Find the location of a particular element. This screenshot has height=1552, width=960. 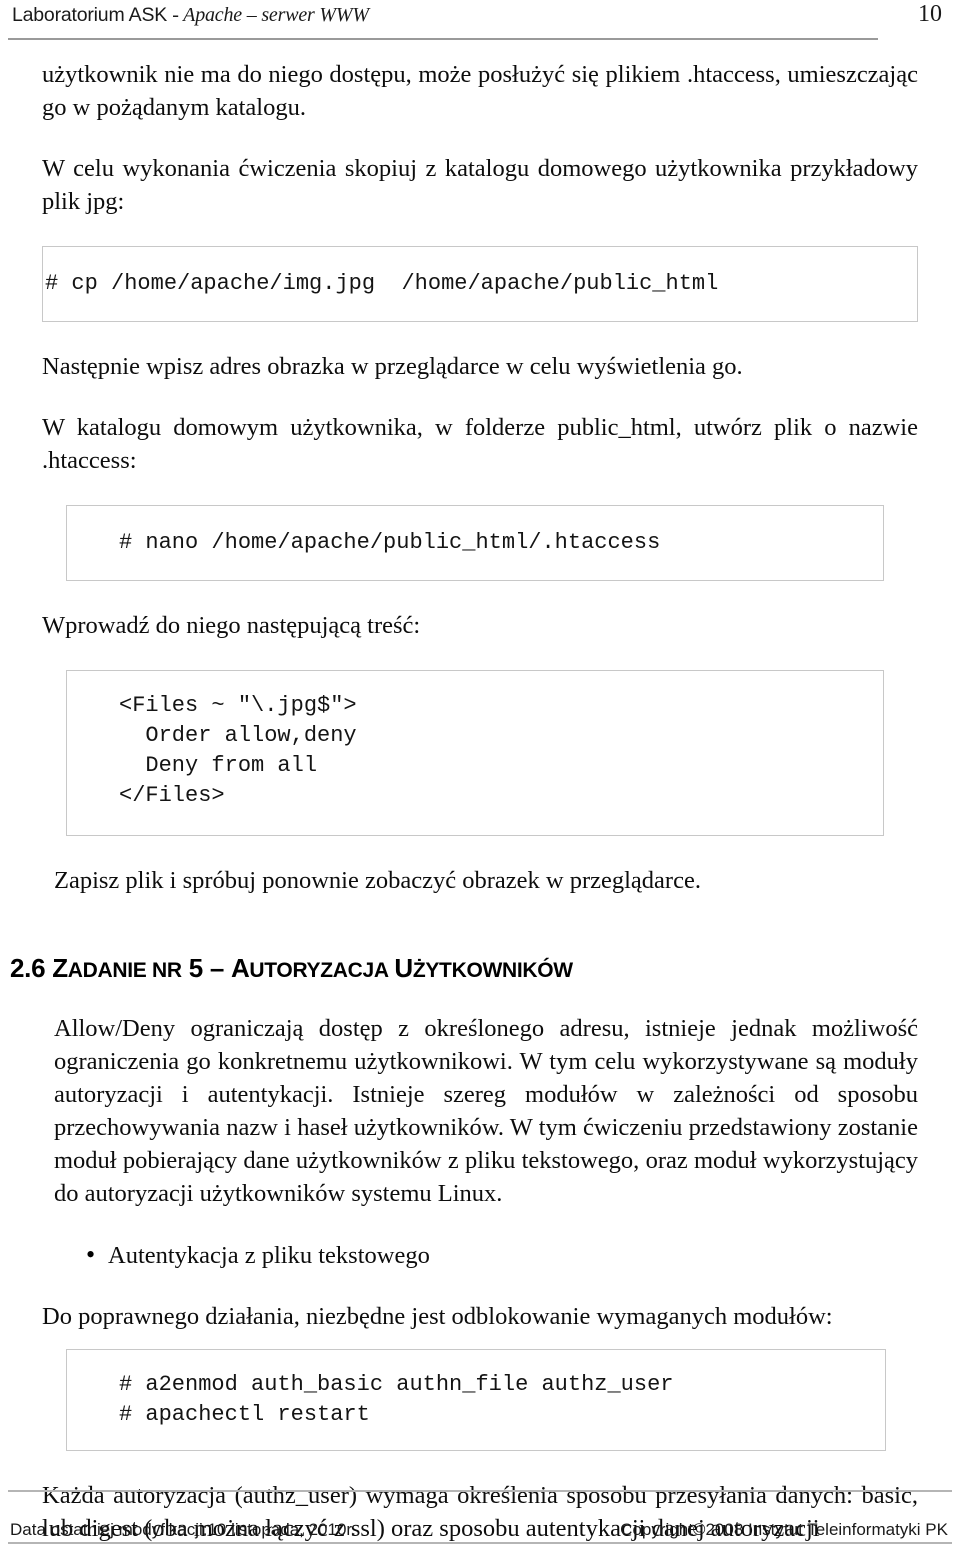

footer-divider-top is located at coordinates (480, 1491).